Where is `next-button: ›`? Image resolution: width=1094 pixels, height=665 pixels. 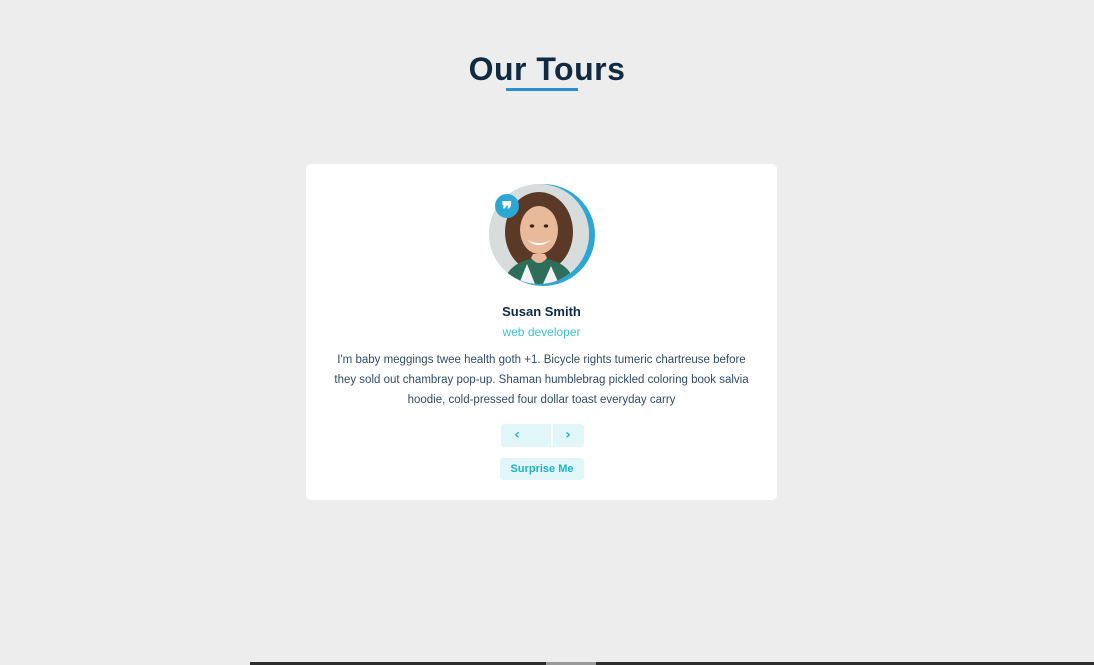
next-button: › is located at coordinates (568, 435).